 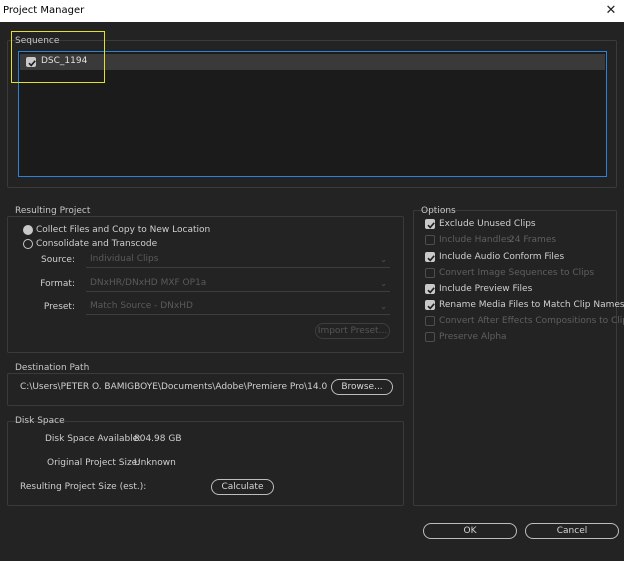 What do you see at coordinates (531, 305) in the screenshot?
I see `rename-media-label: Rename Media Files to Match Clip Names` at bounding box center [531, 305].